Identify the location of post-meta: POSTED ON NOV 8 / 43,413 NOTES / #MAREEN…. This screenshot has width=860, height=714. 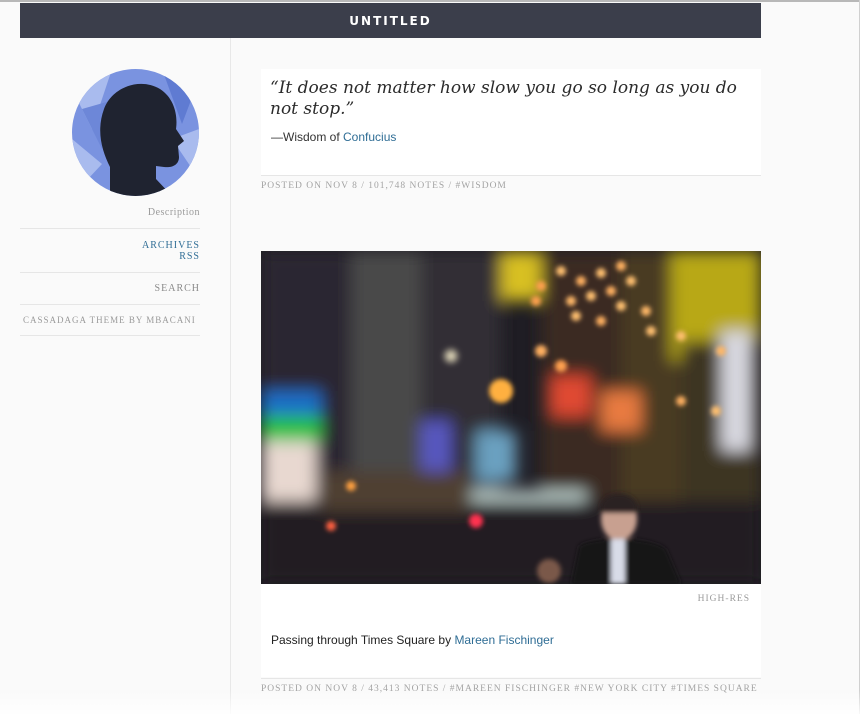
(511, 689).